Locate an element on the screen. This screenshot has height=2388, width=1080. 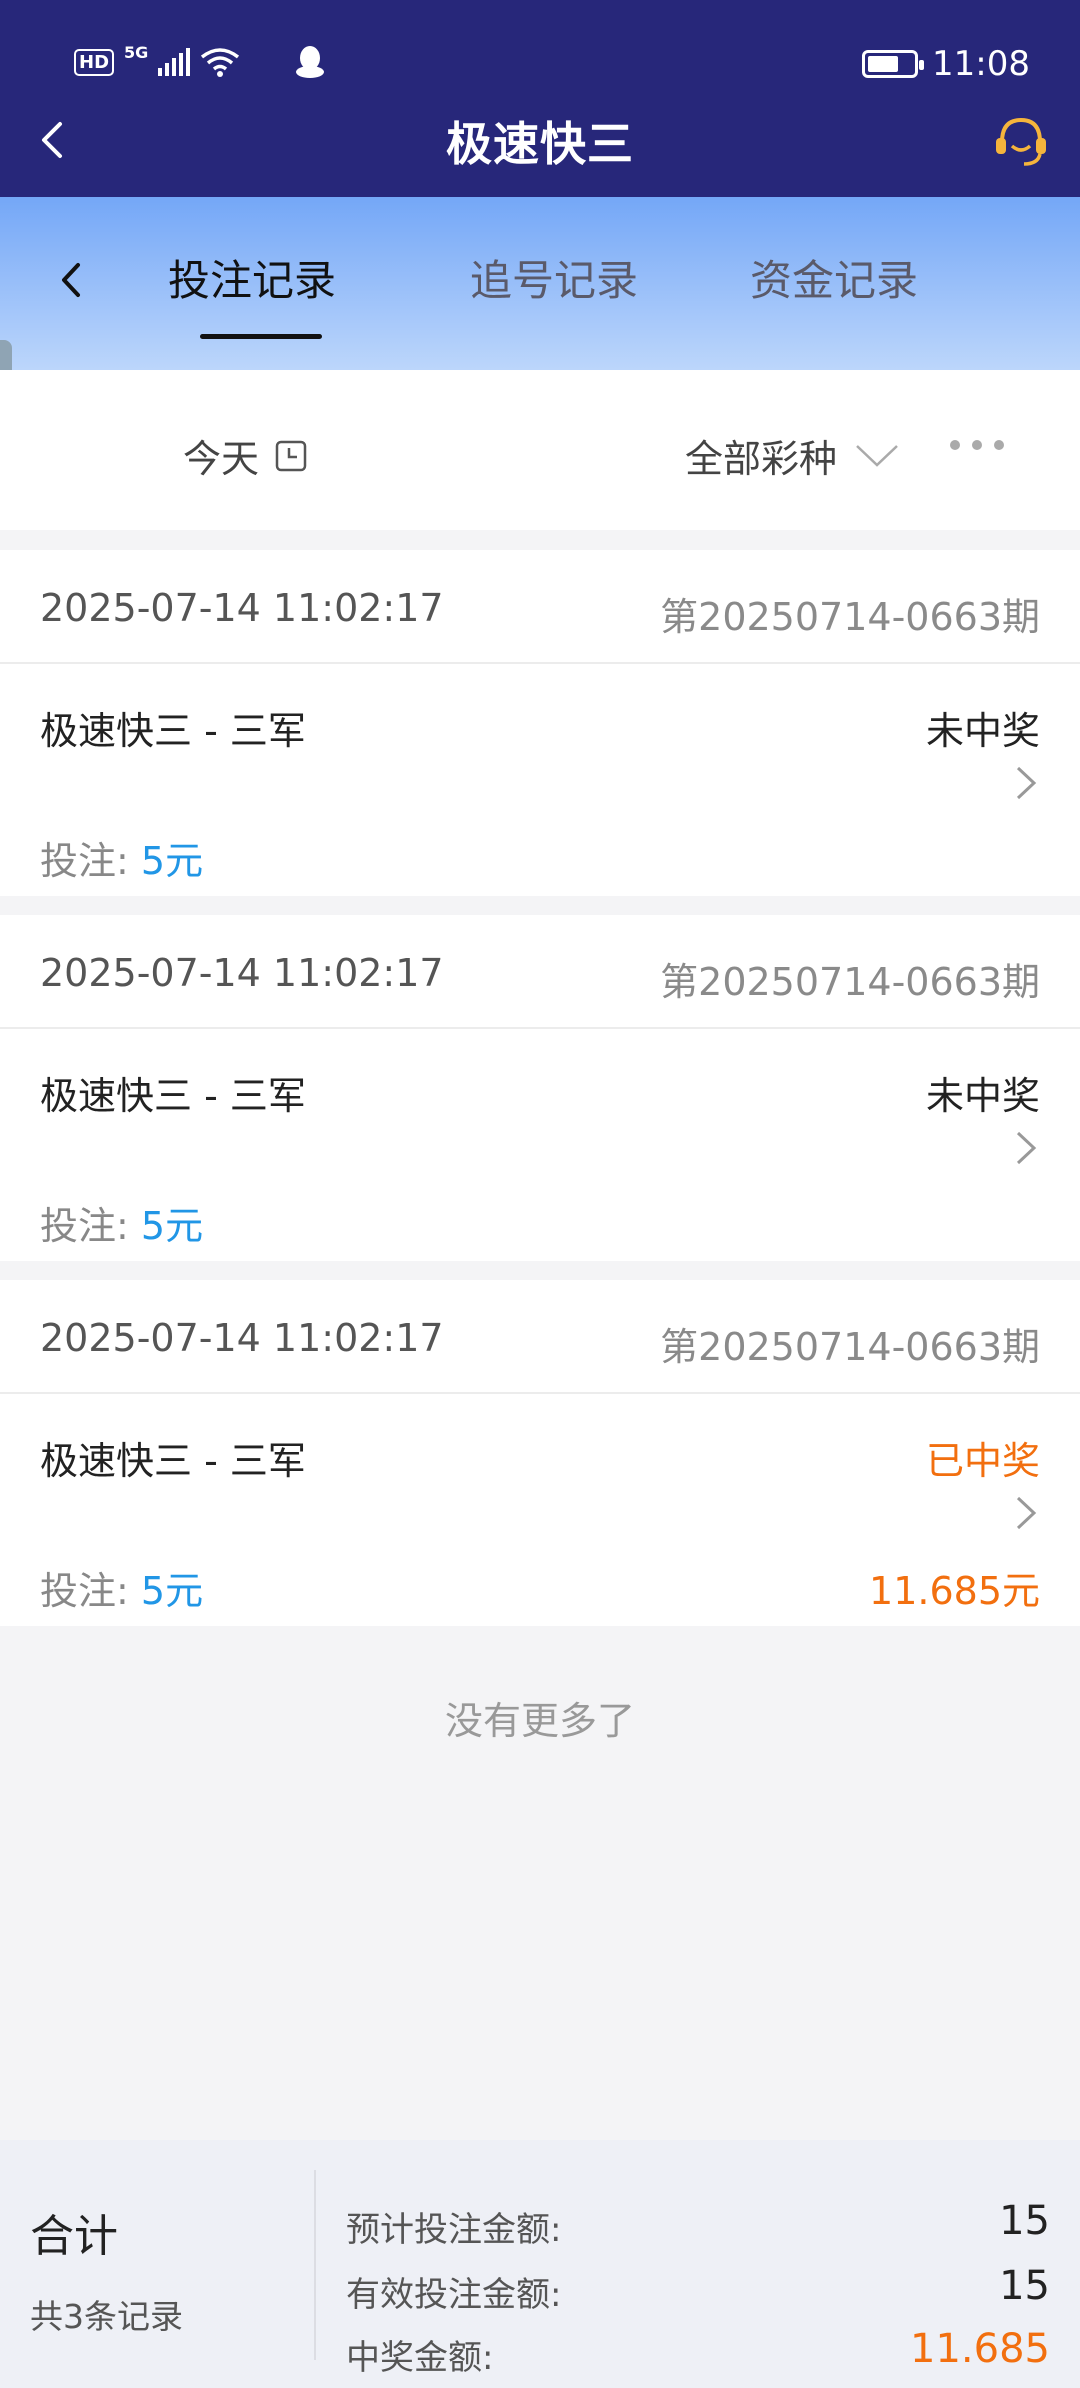
summary-divider is located at coordinates (315, 2265).